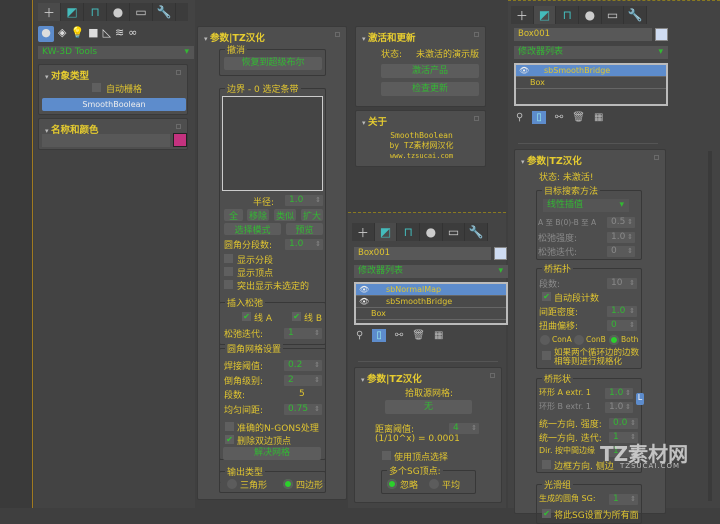 This screenshot has width=720, height=524. What do you see at coordinates (246, 316) in the screenshot?
I see `line-a-checkbox: ✔` at bounding box center [246, 316].